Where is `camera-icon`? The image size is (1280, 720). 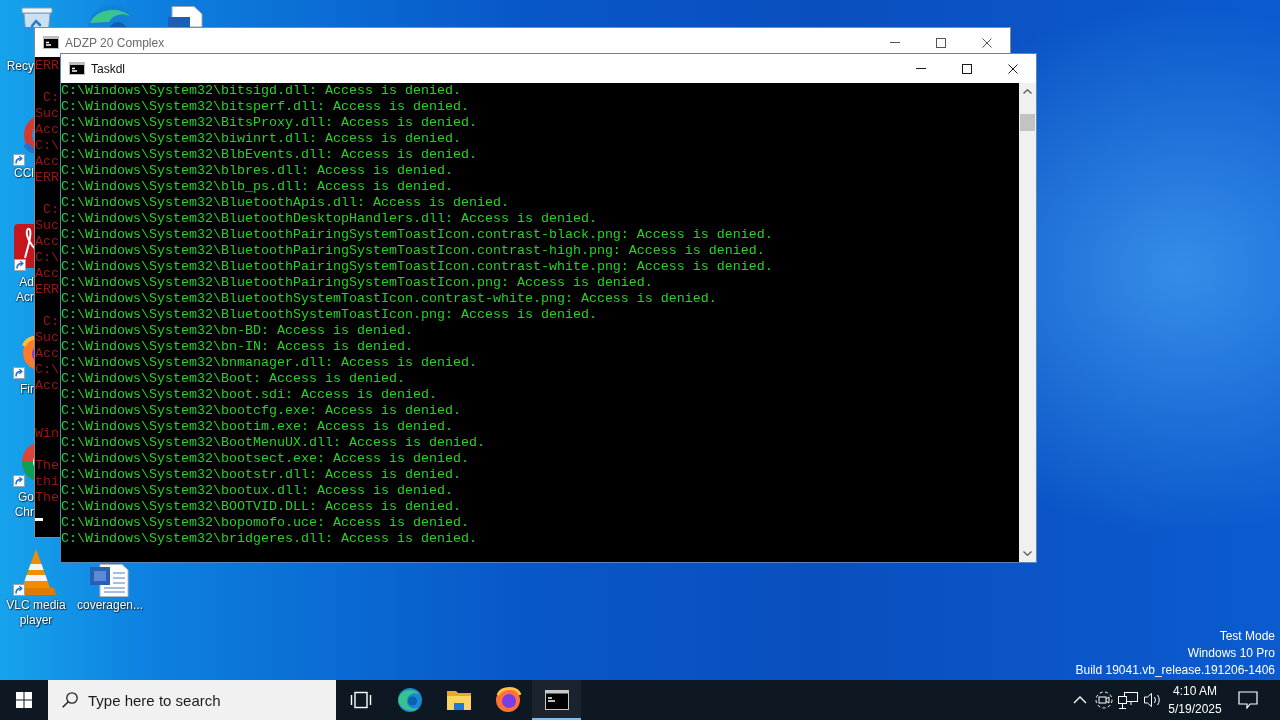
camera-icon is located at coordinates (1104, 700).